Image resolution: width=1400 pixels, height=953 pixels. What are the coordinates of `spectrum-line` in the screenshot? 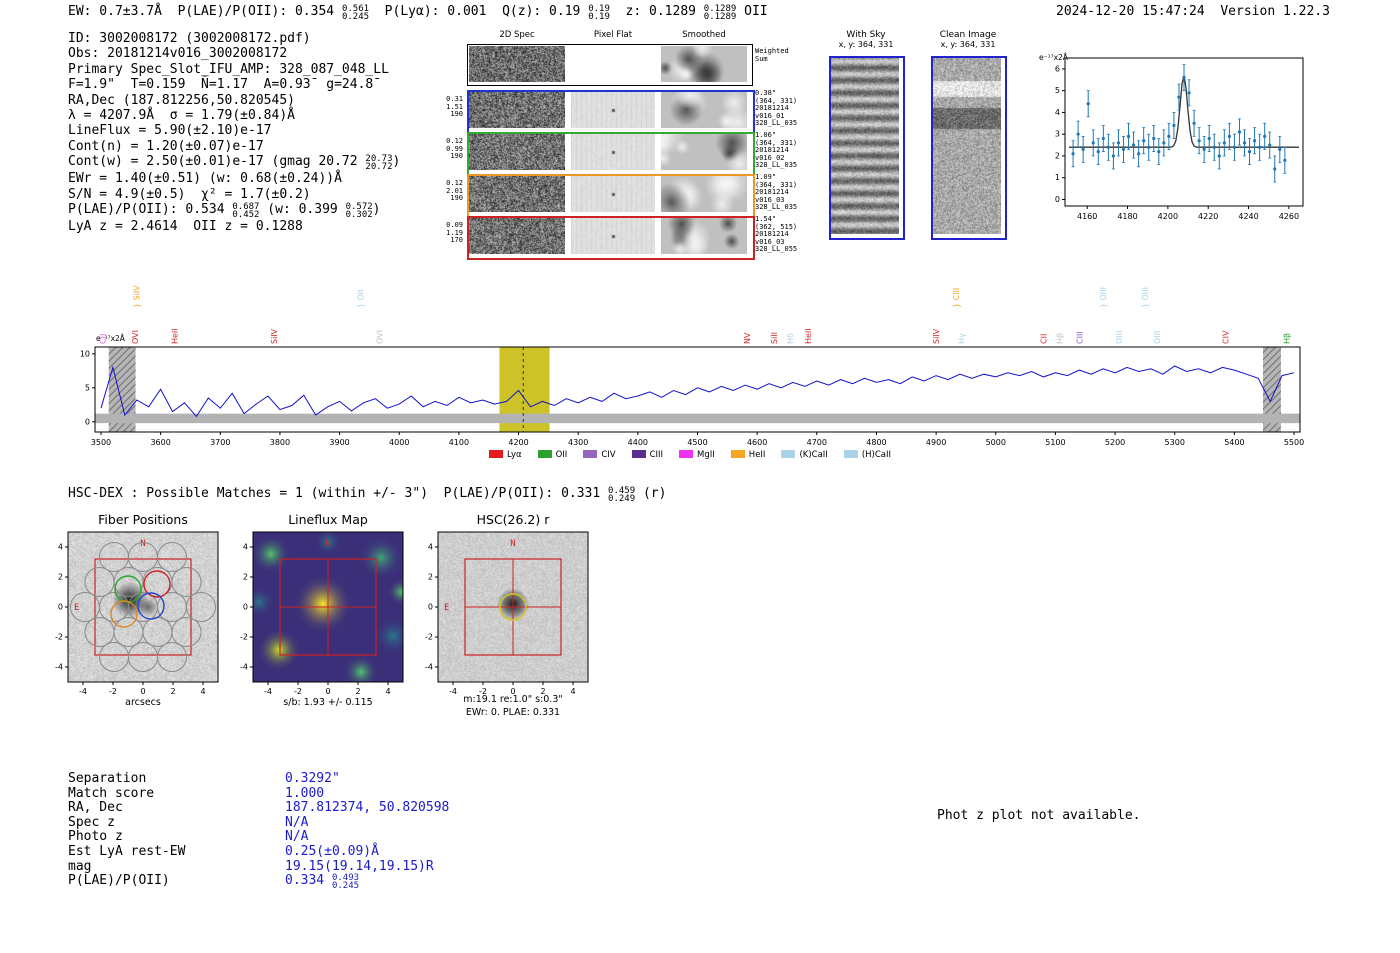 It's located at (697, 391).